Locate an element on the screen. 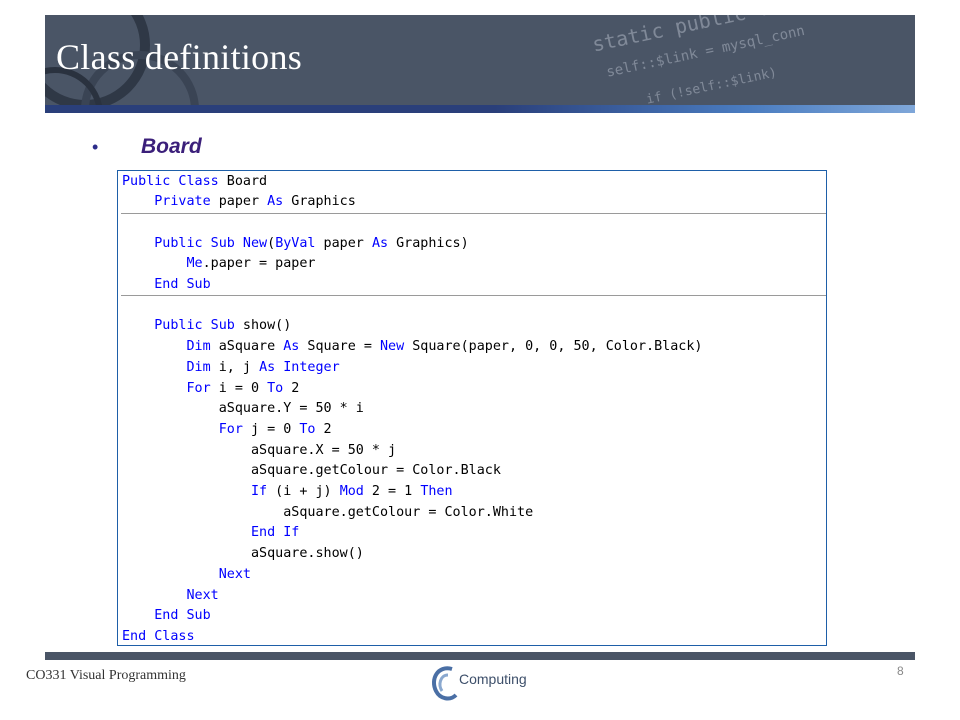  code-keyword: End Class is located at coordinates (158, 636).